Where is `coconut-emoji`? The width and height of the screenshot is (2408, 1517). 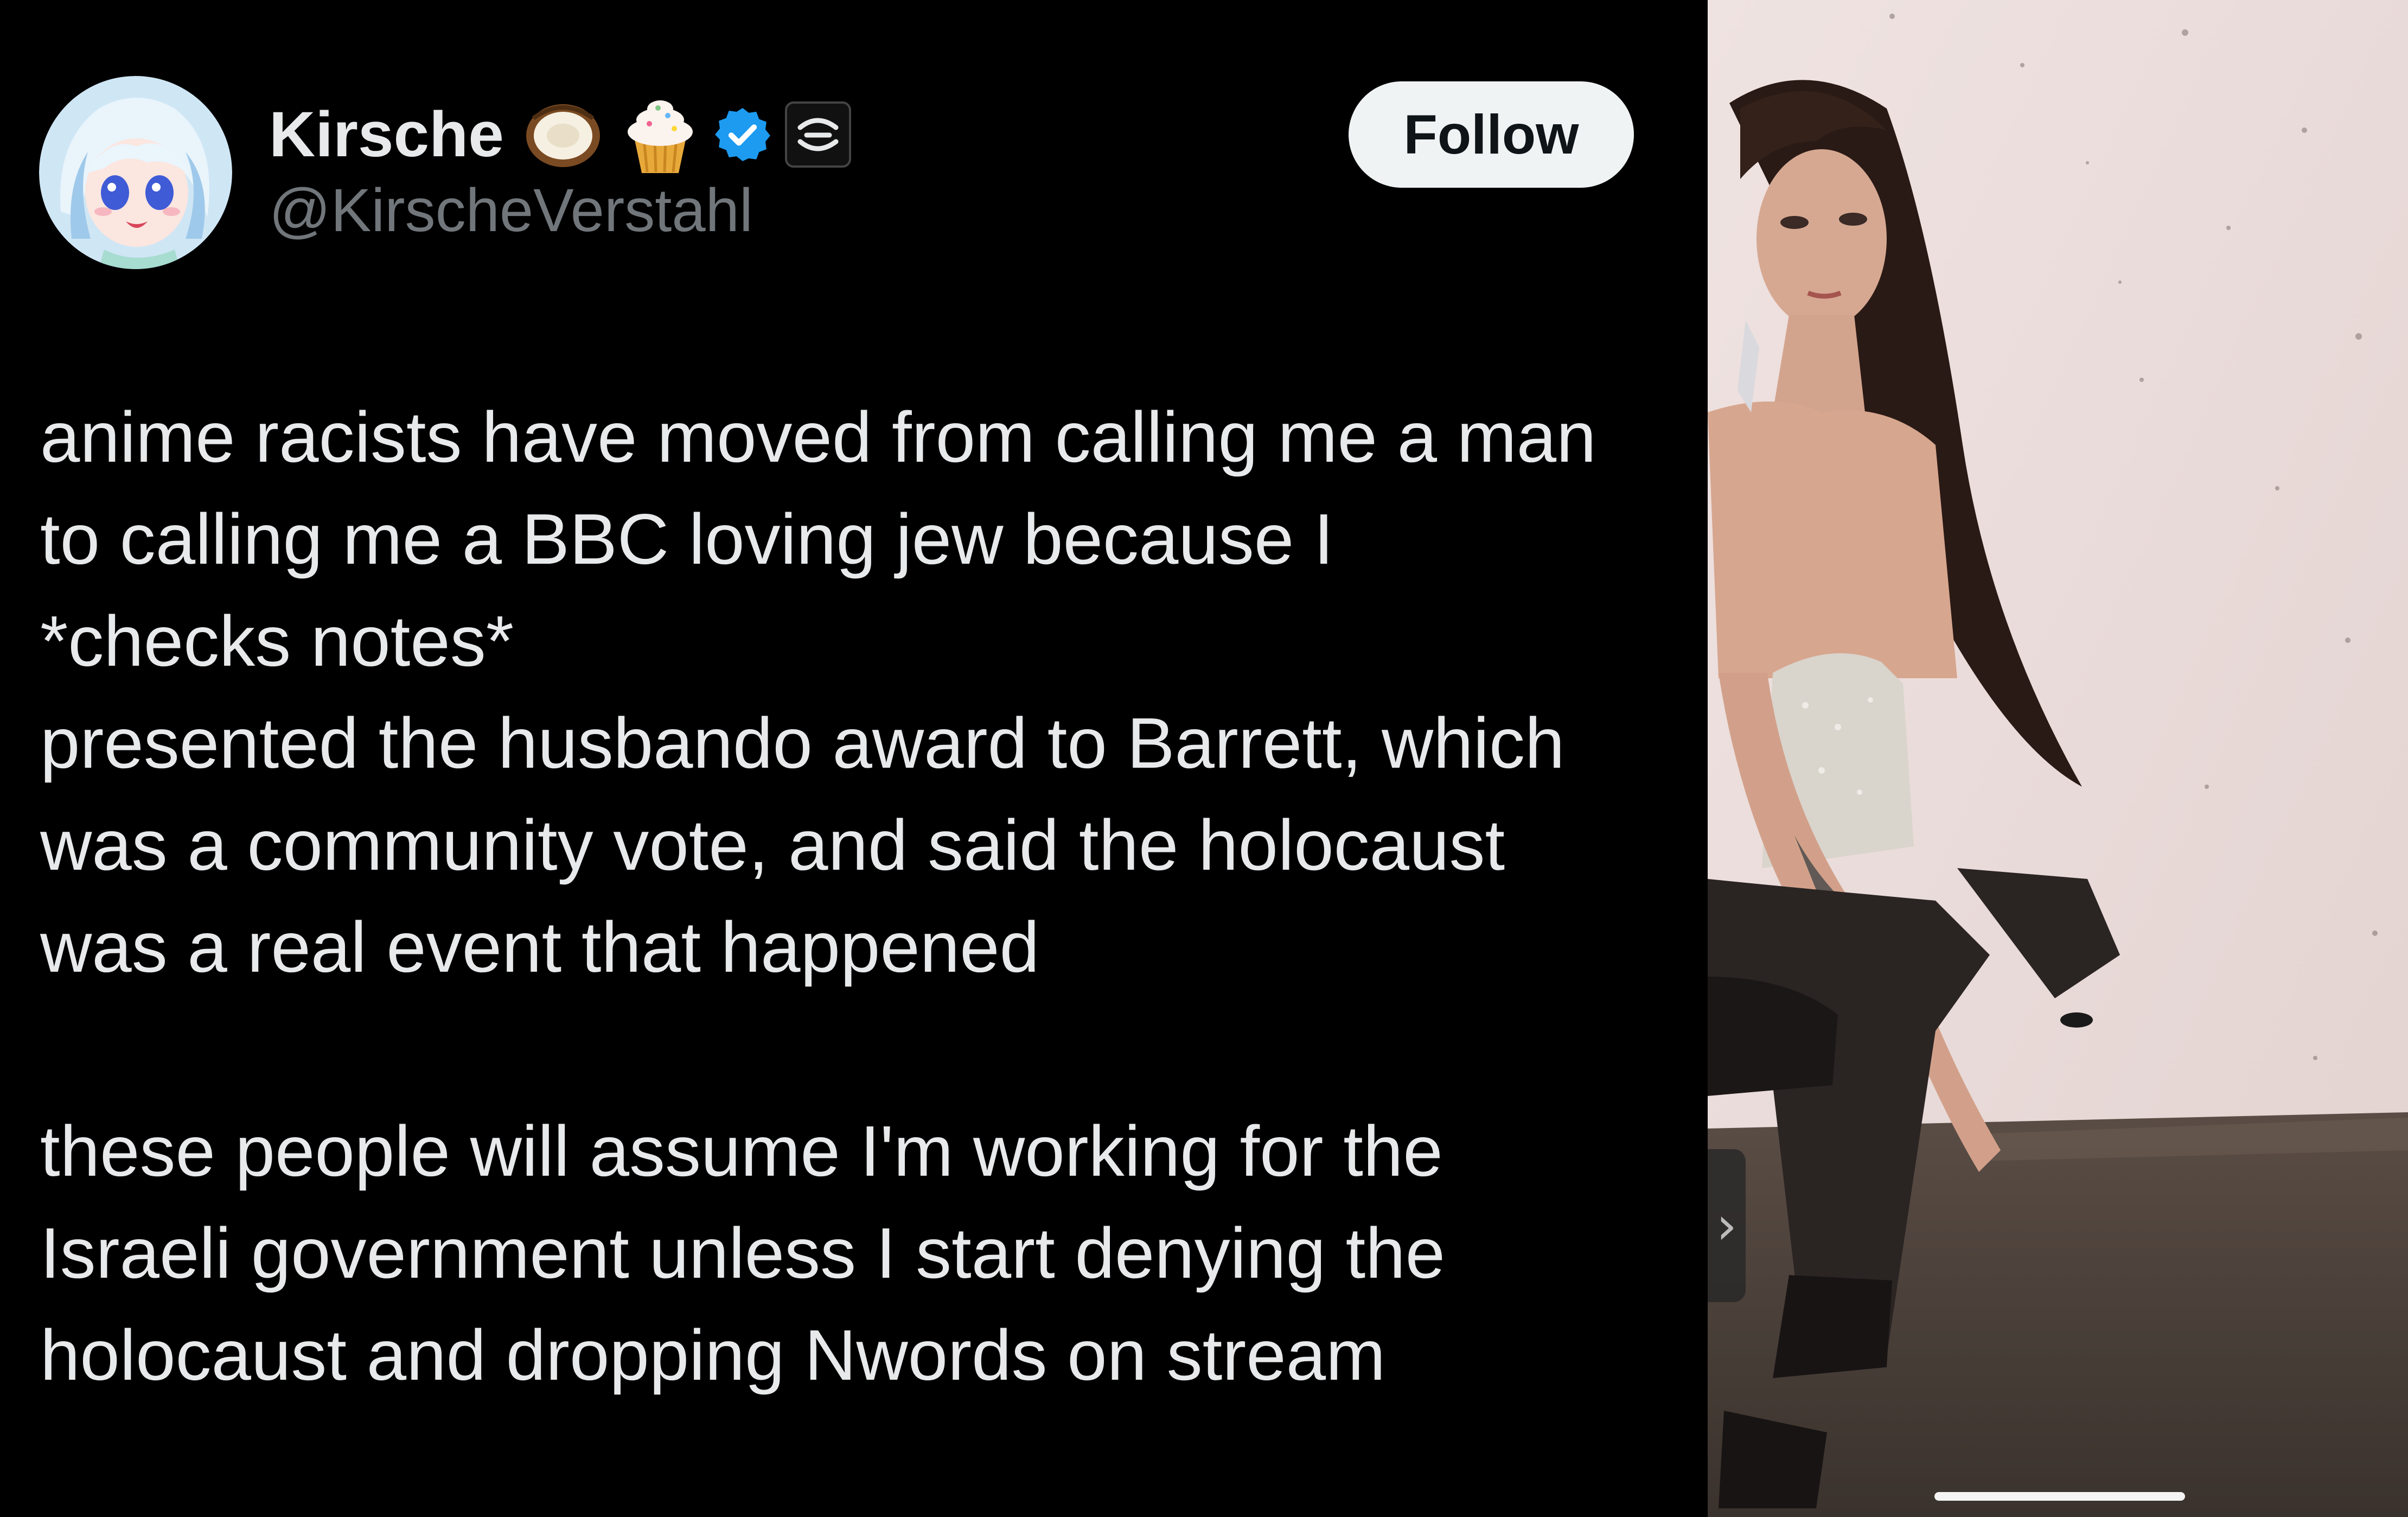 coconut-emoji is located at coordinates (563, 135).